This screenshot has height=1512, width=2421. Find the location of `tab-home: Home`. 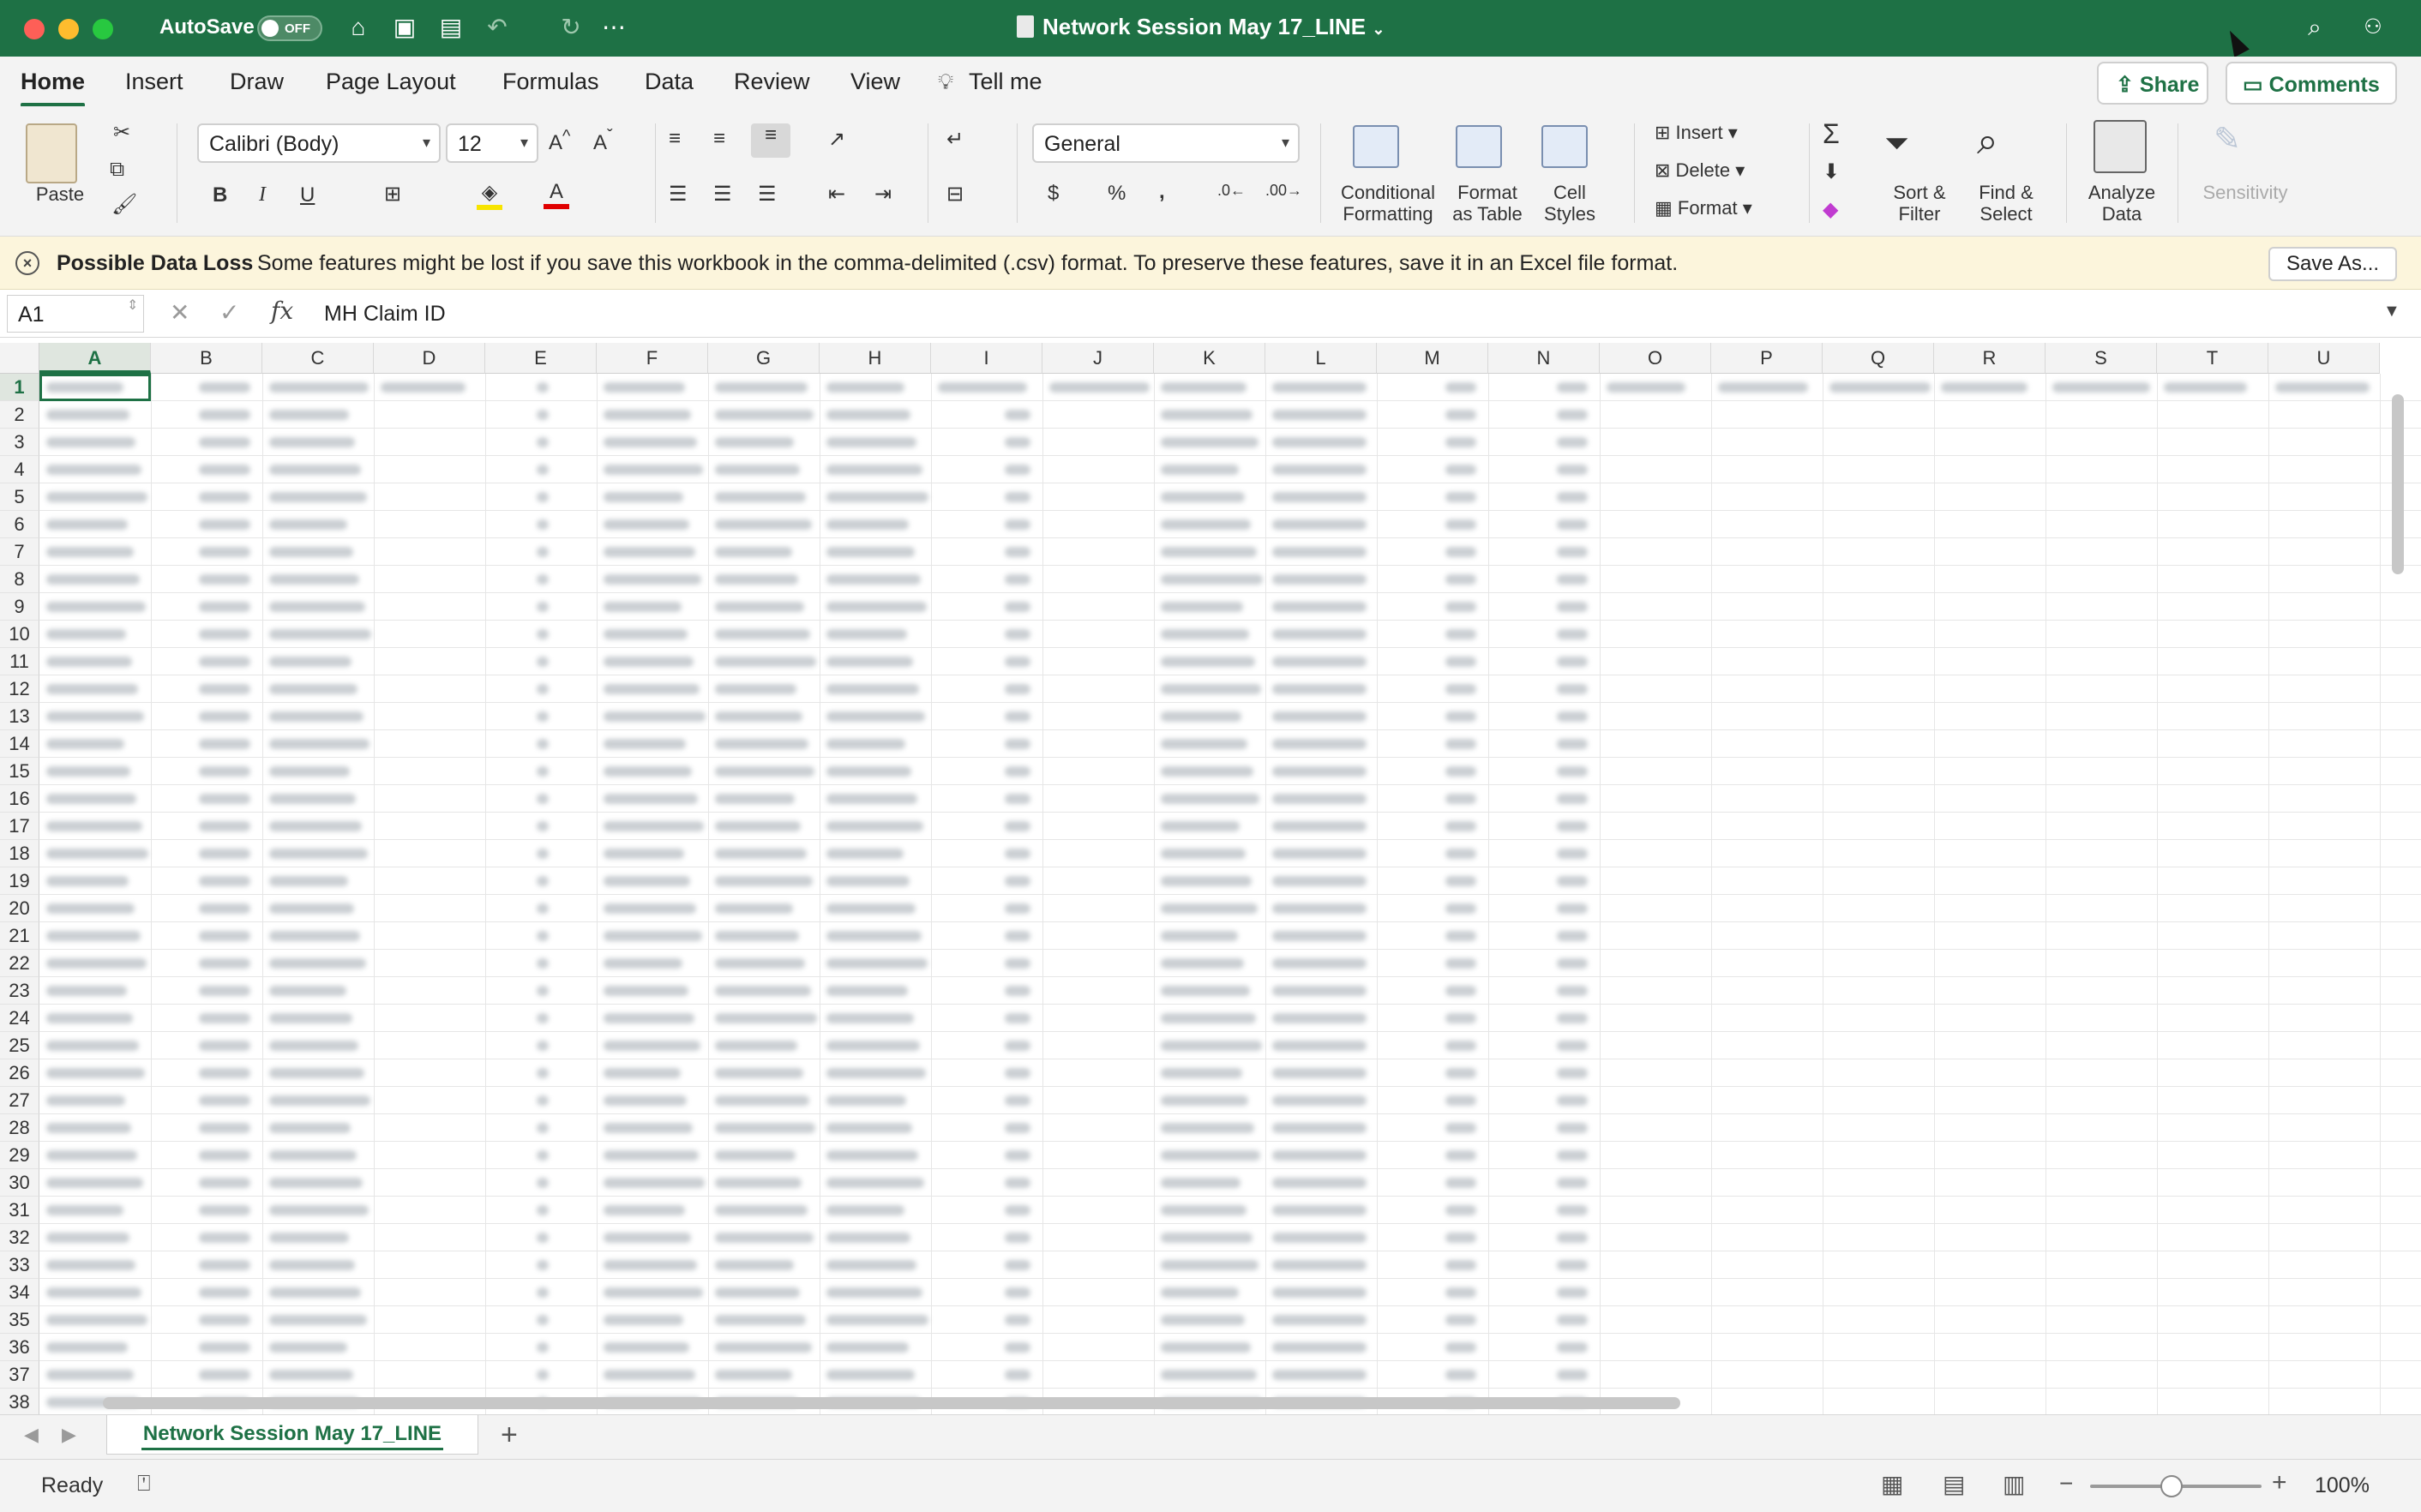

tab-home: Home is located at coordinates (53, 88).